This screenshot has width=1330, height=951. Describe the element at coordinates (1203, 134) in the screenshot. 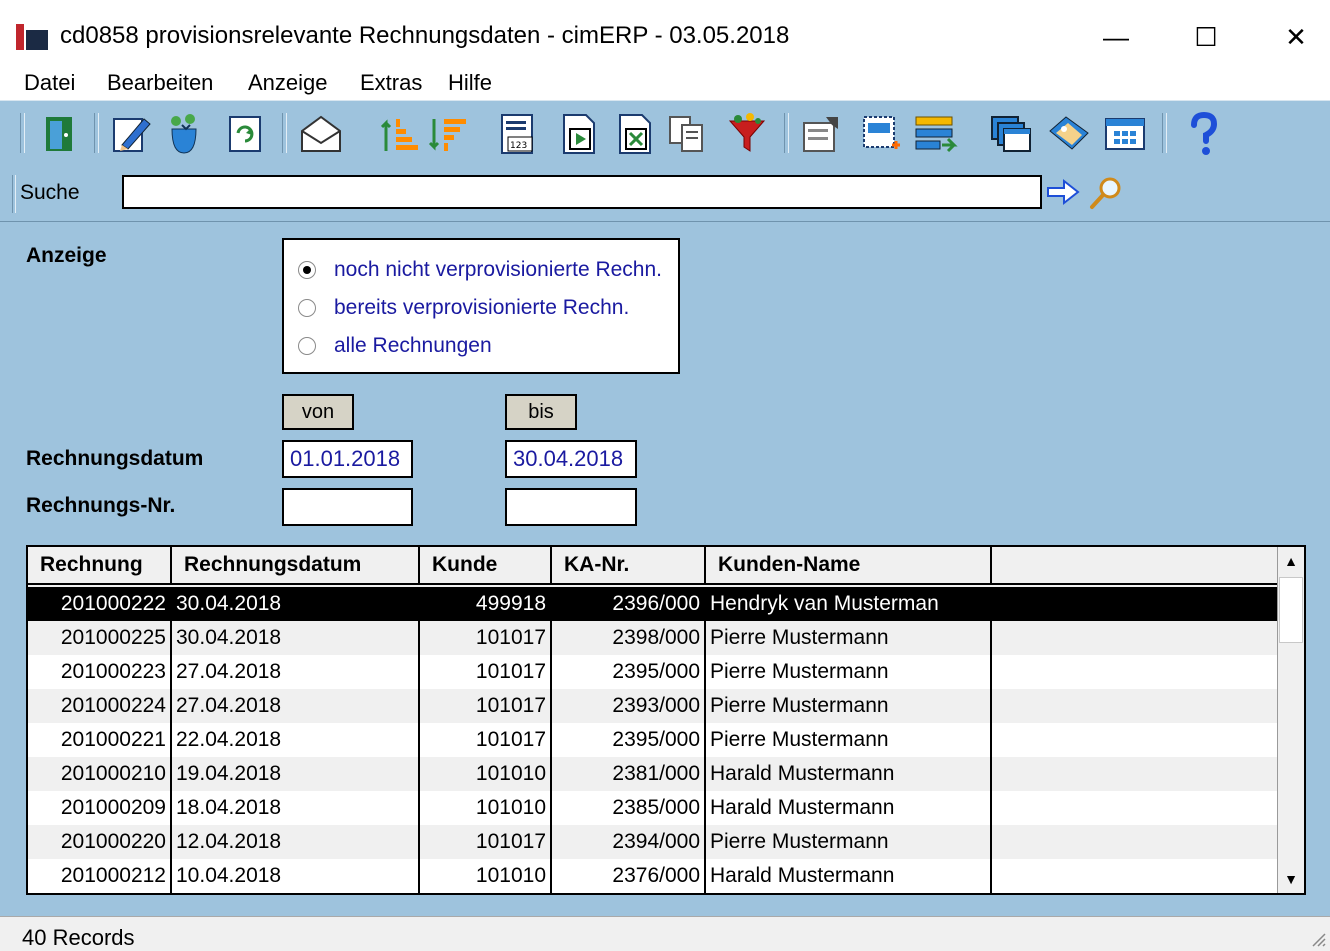

I see `help-icon` at that location.